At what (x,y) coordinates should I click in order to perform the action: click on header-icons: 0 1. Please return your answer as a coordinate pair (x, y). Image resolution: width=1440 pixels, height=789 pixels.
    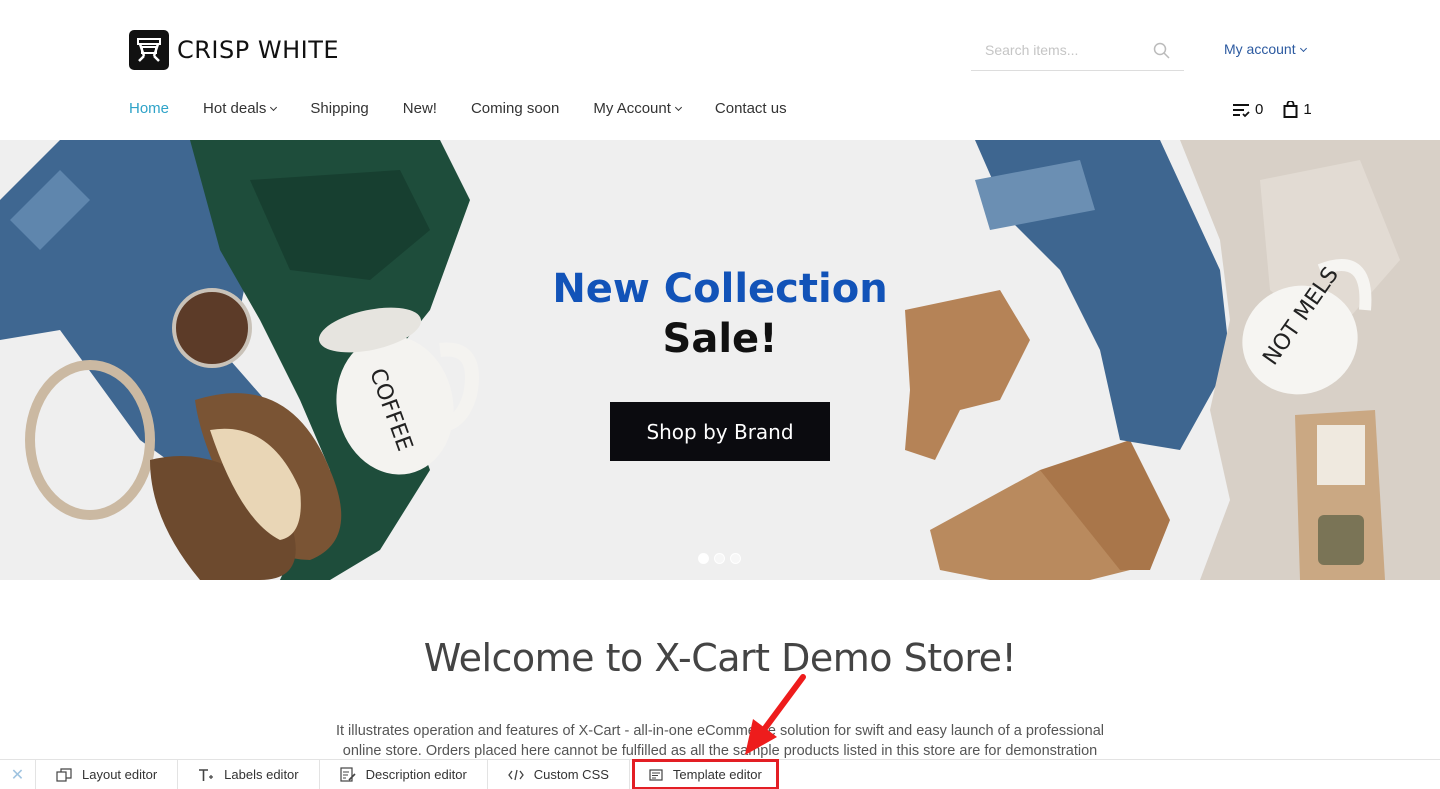
    Looking at the image, I should click on (1272, 109).